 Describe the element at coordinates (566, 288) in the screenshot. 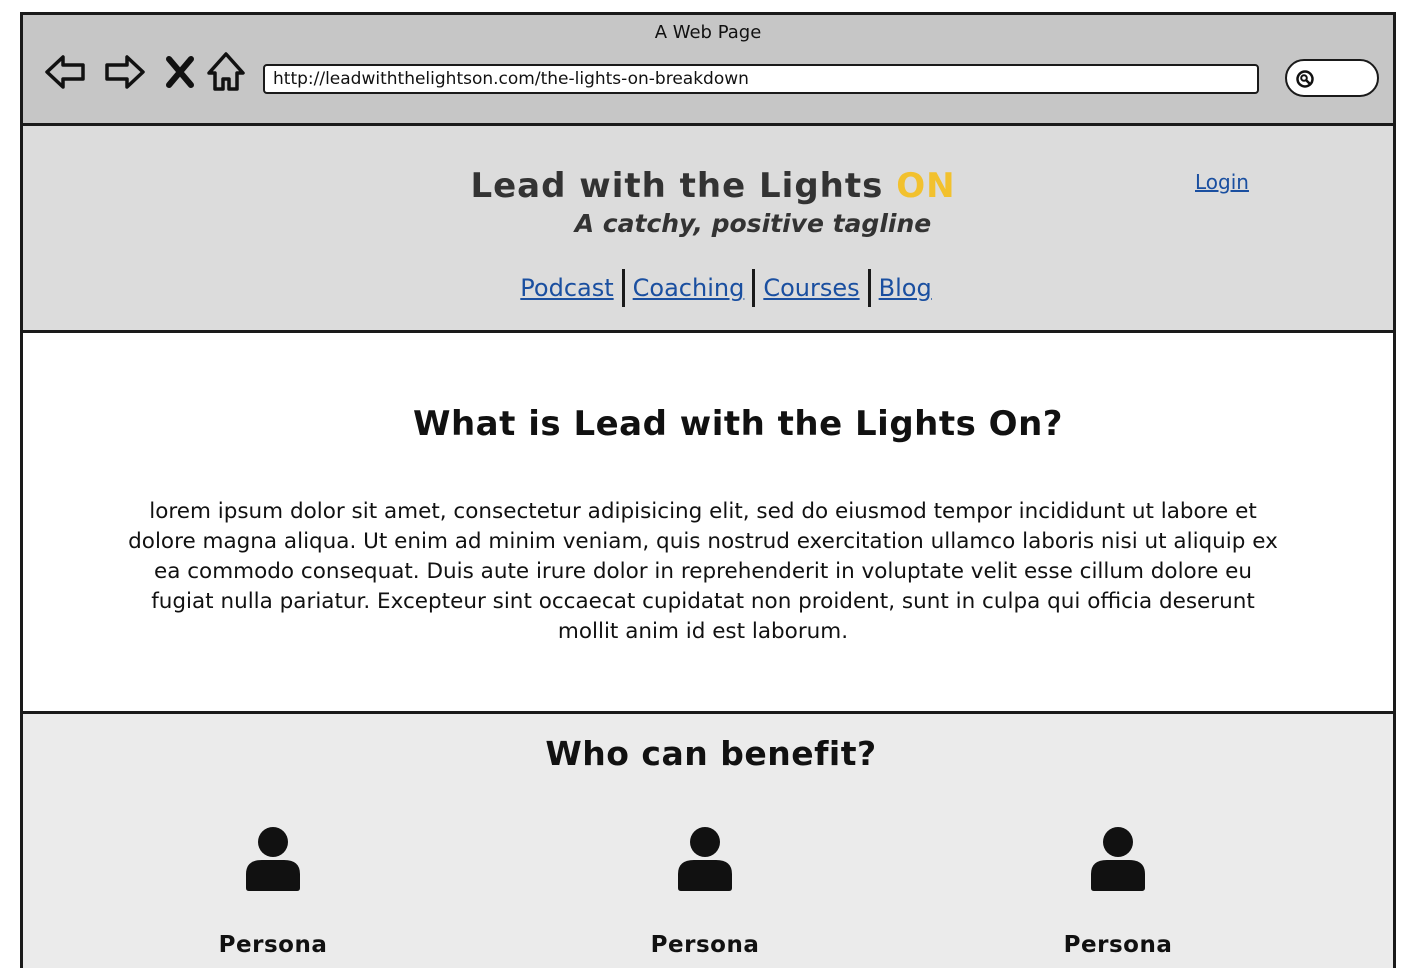

I see `nav-link-podcast: Podcast` at that location.